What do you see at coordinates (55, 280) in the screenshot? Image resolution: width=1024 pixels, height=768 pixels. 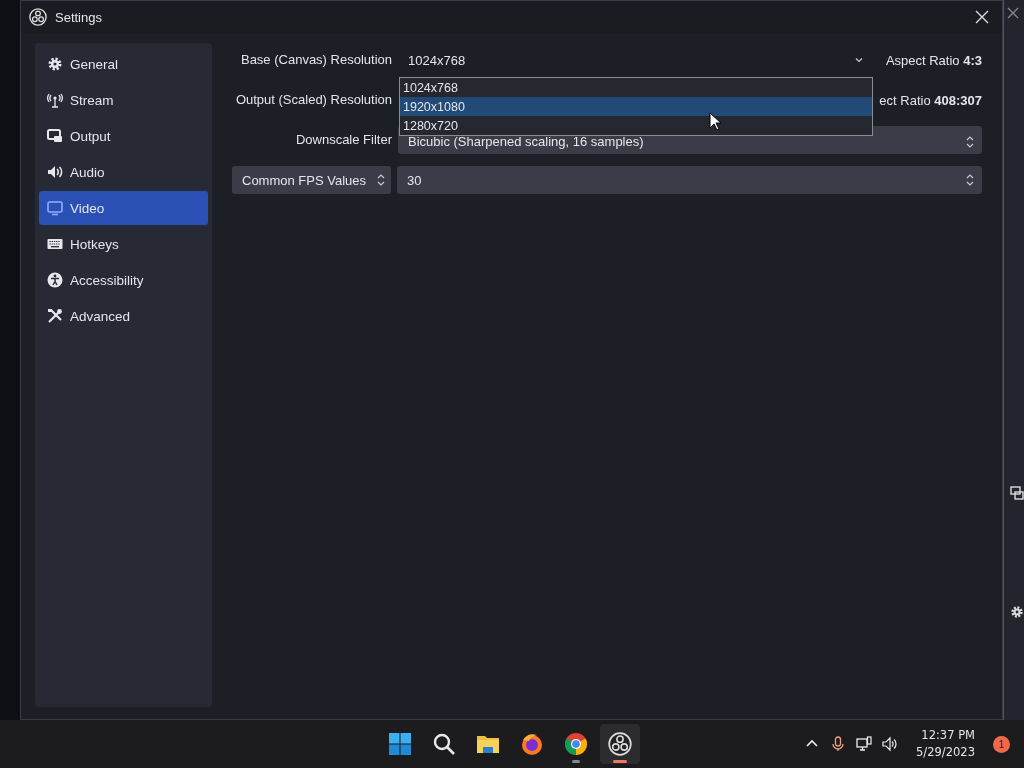 I see `accessibility-icon` at bounding box center [55, 280].